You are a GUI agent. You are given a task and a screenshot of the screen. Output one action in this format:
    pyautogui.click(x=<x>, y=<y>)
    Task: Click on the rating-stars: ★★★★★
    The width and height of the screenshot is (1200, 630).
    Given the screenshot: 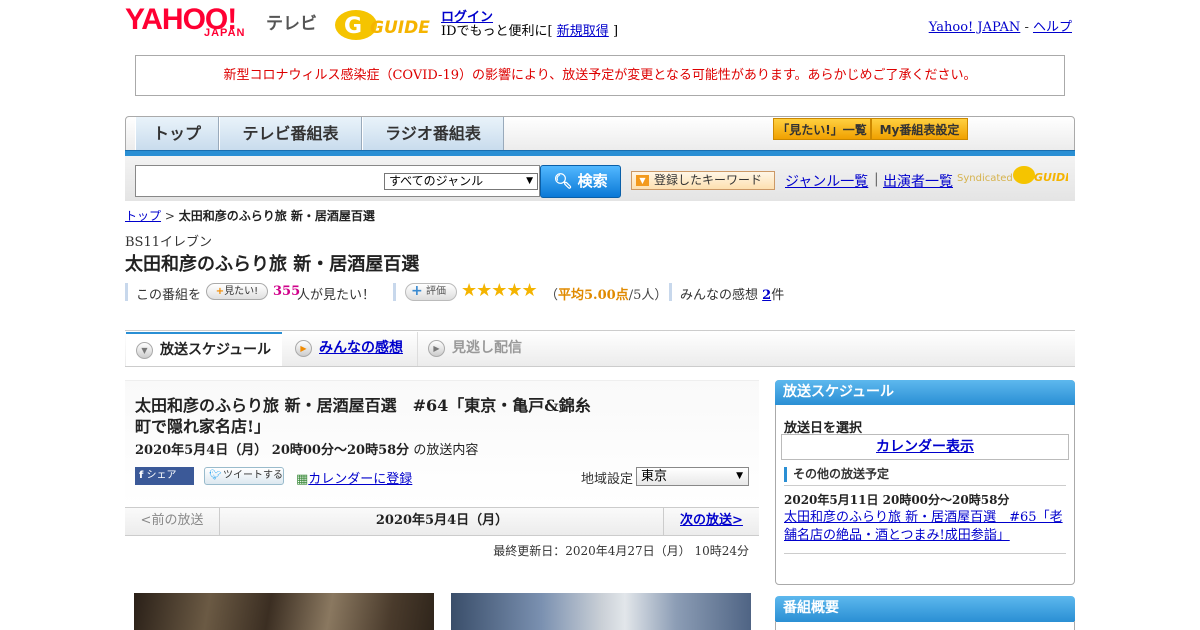 What is the action you would take?
    pyautogui.click(x=499, y=290)
    